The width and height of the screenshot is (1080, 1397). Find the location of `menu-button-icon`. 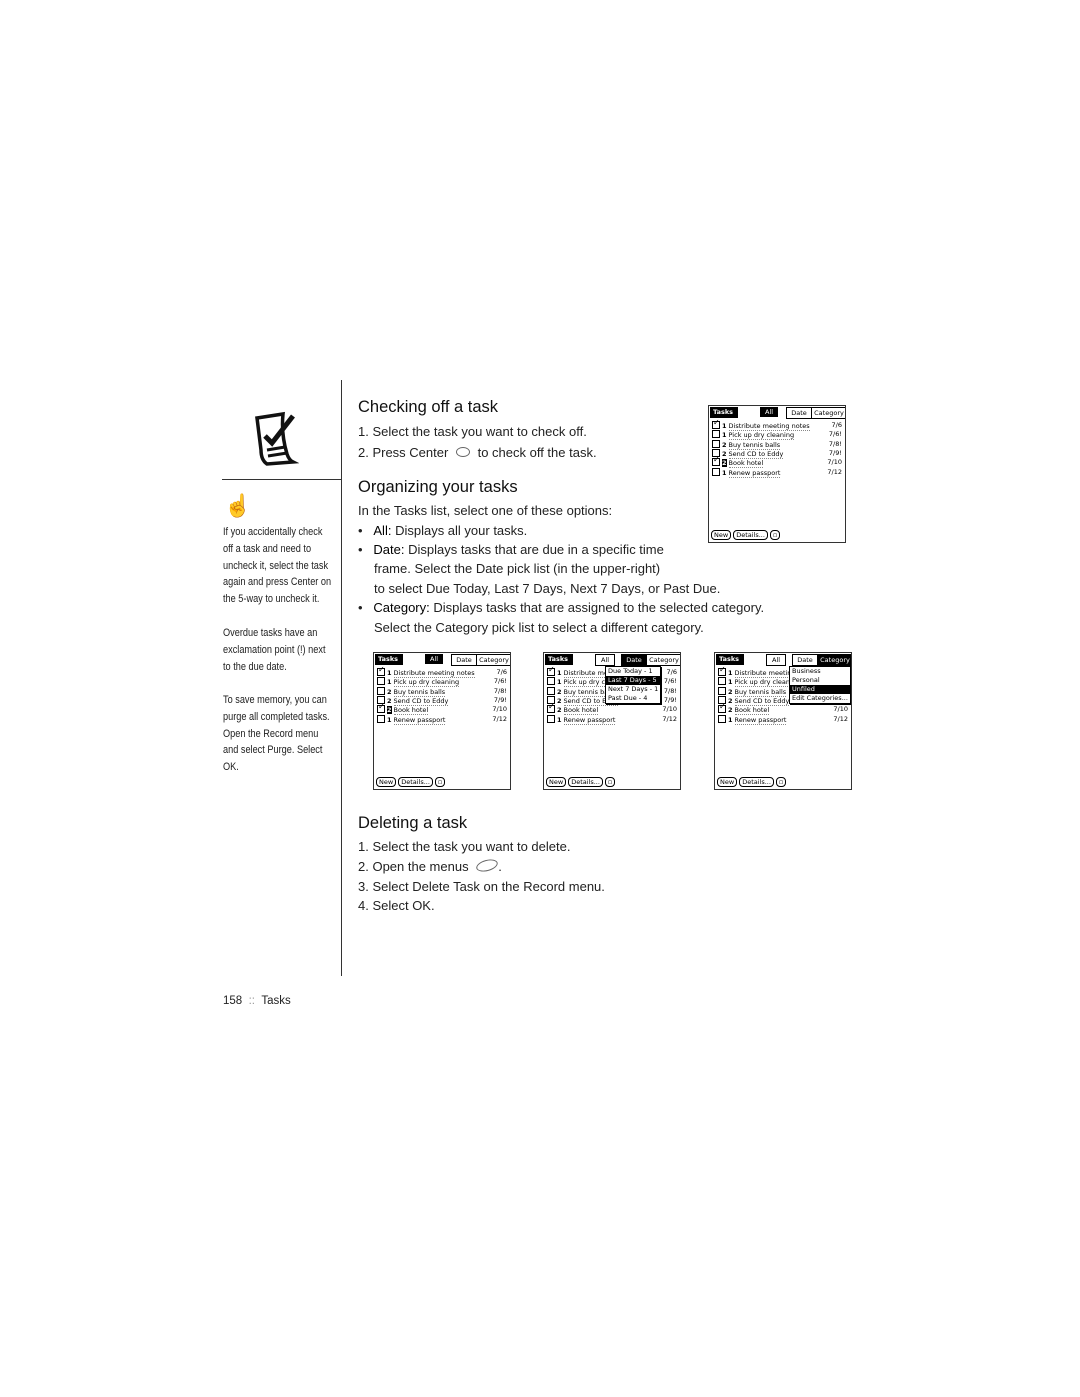

menu-button-icon is located at coordinates (487, 865).